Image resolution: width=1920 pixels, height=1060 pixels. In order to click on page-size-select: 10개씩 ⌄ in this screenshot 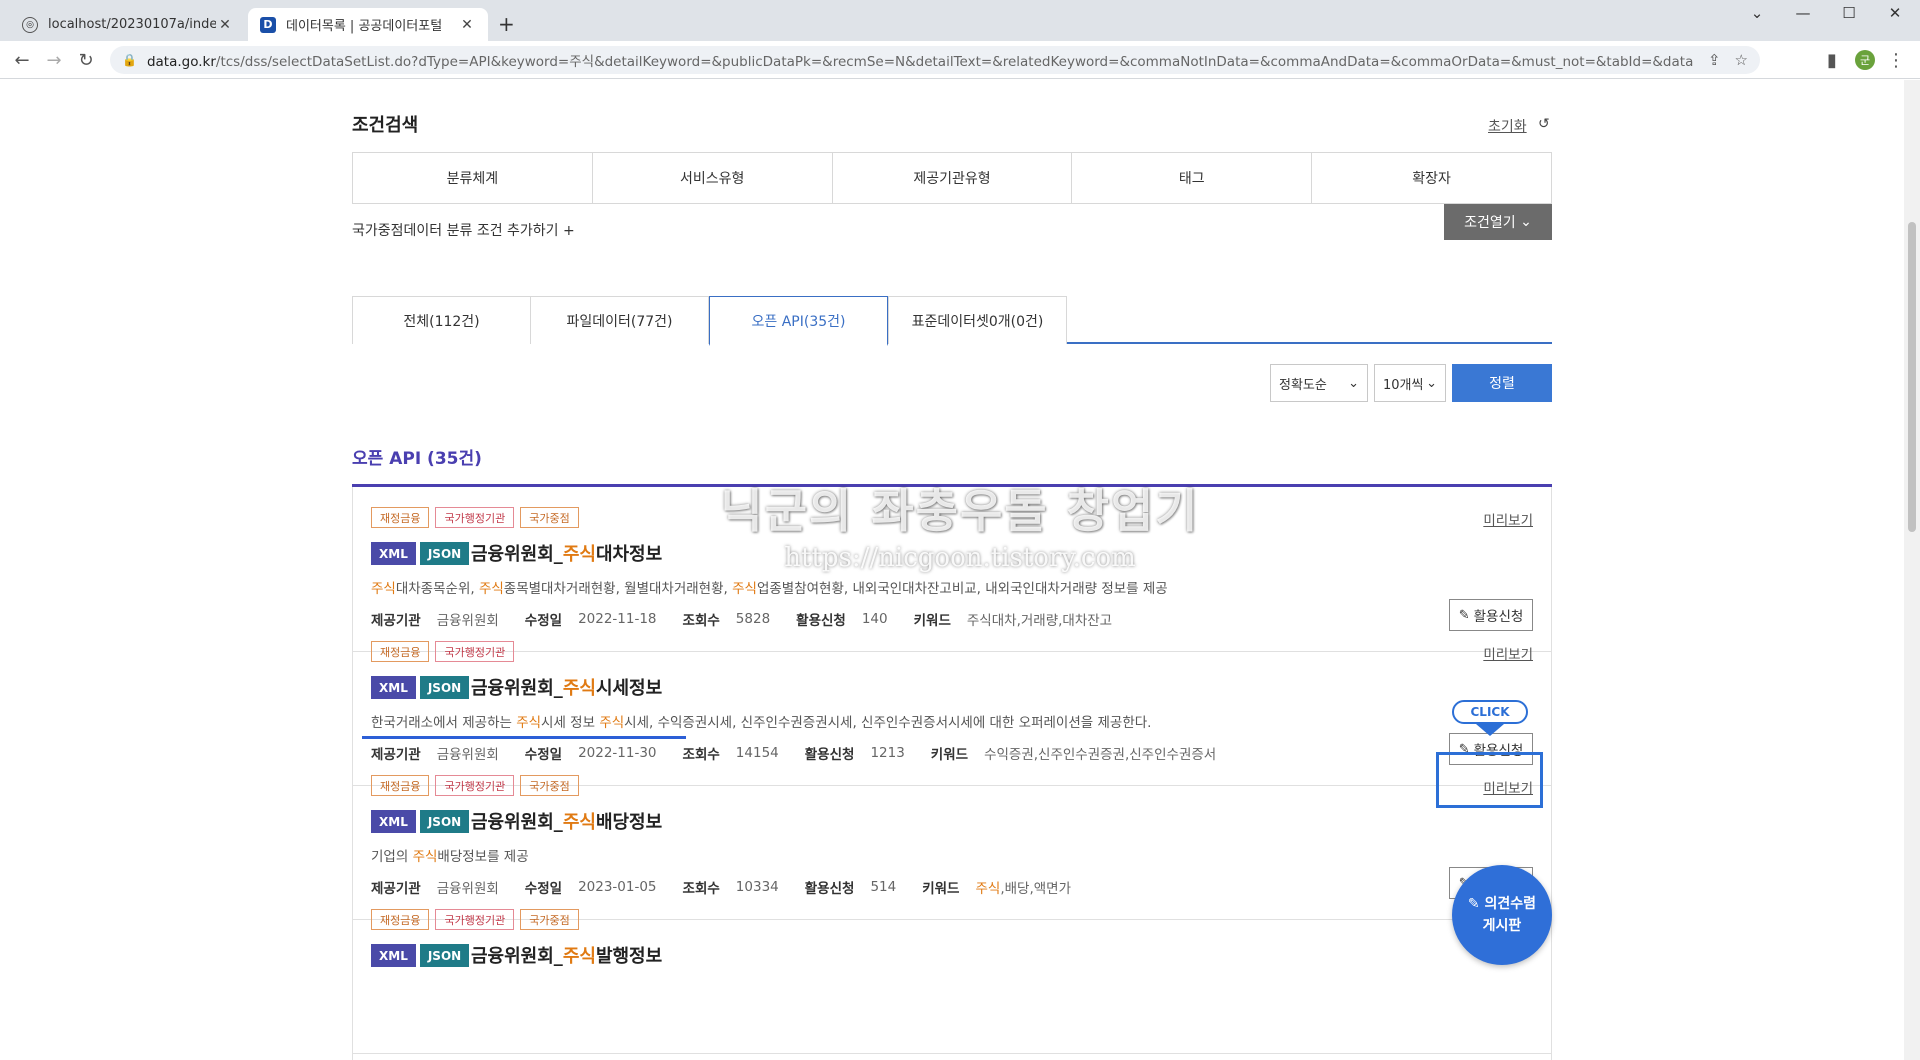, I will do `click(1410, 383)`.